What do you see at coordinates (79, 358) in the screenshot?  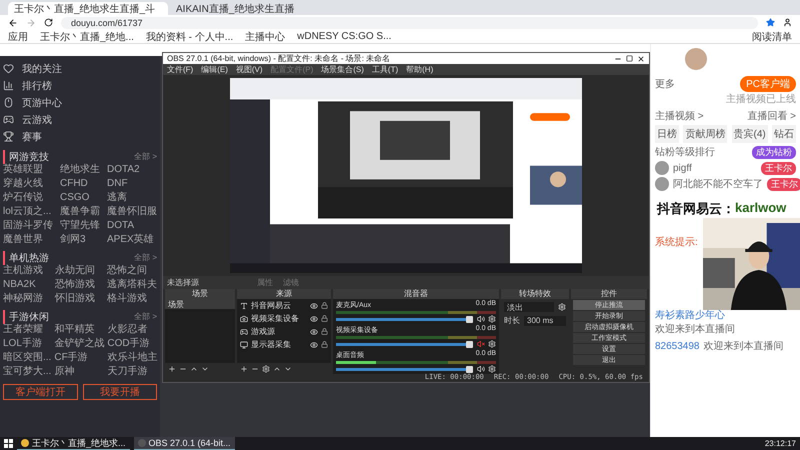 I see `category-link: CF手游` at bounding box center [79, 358].